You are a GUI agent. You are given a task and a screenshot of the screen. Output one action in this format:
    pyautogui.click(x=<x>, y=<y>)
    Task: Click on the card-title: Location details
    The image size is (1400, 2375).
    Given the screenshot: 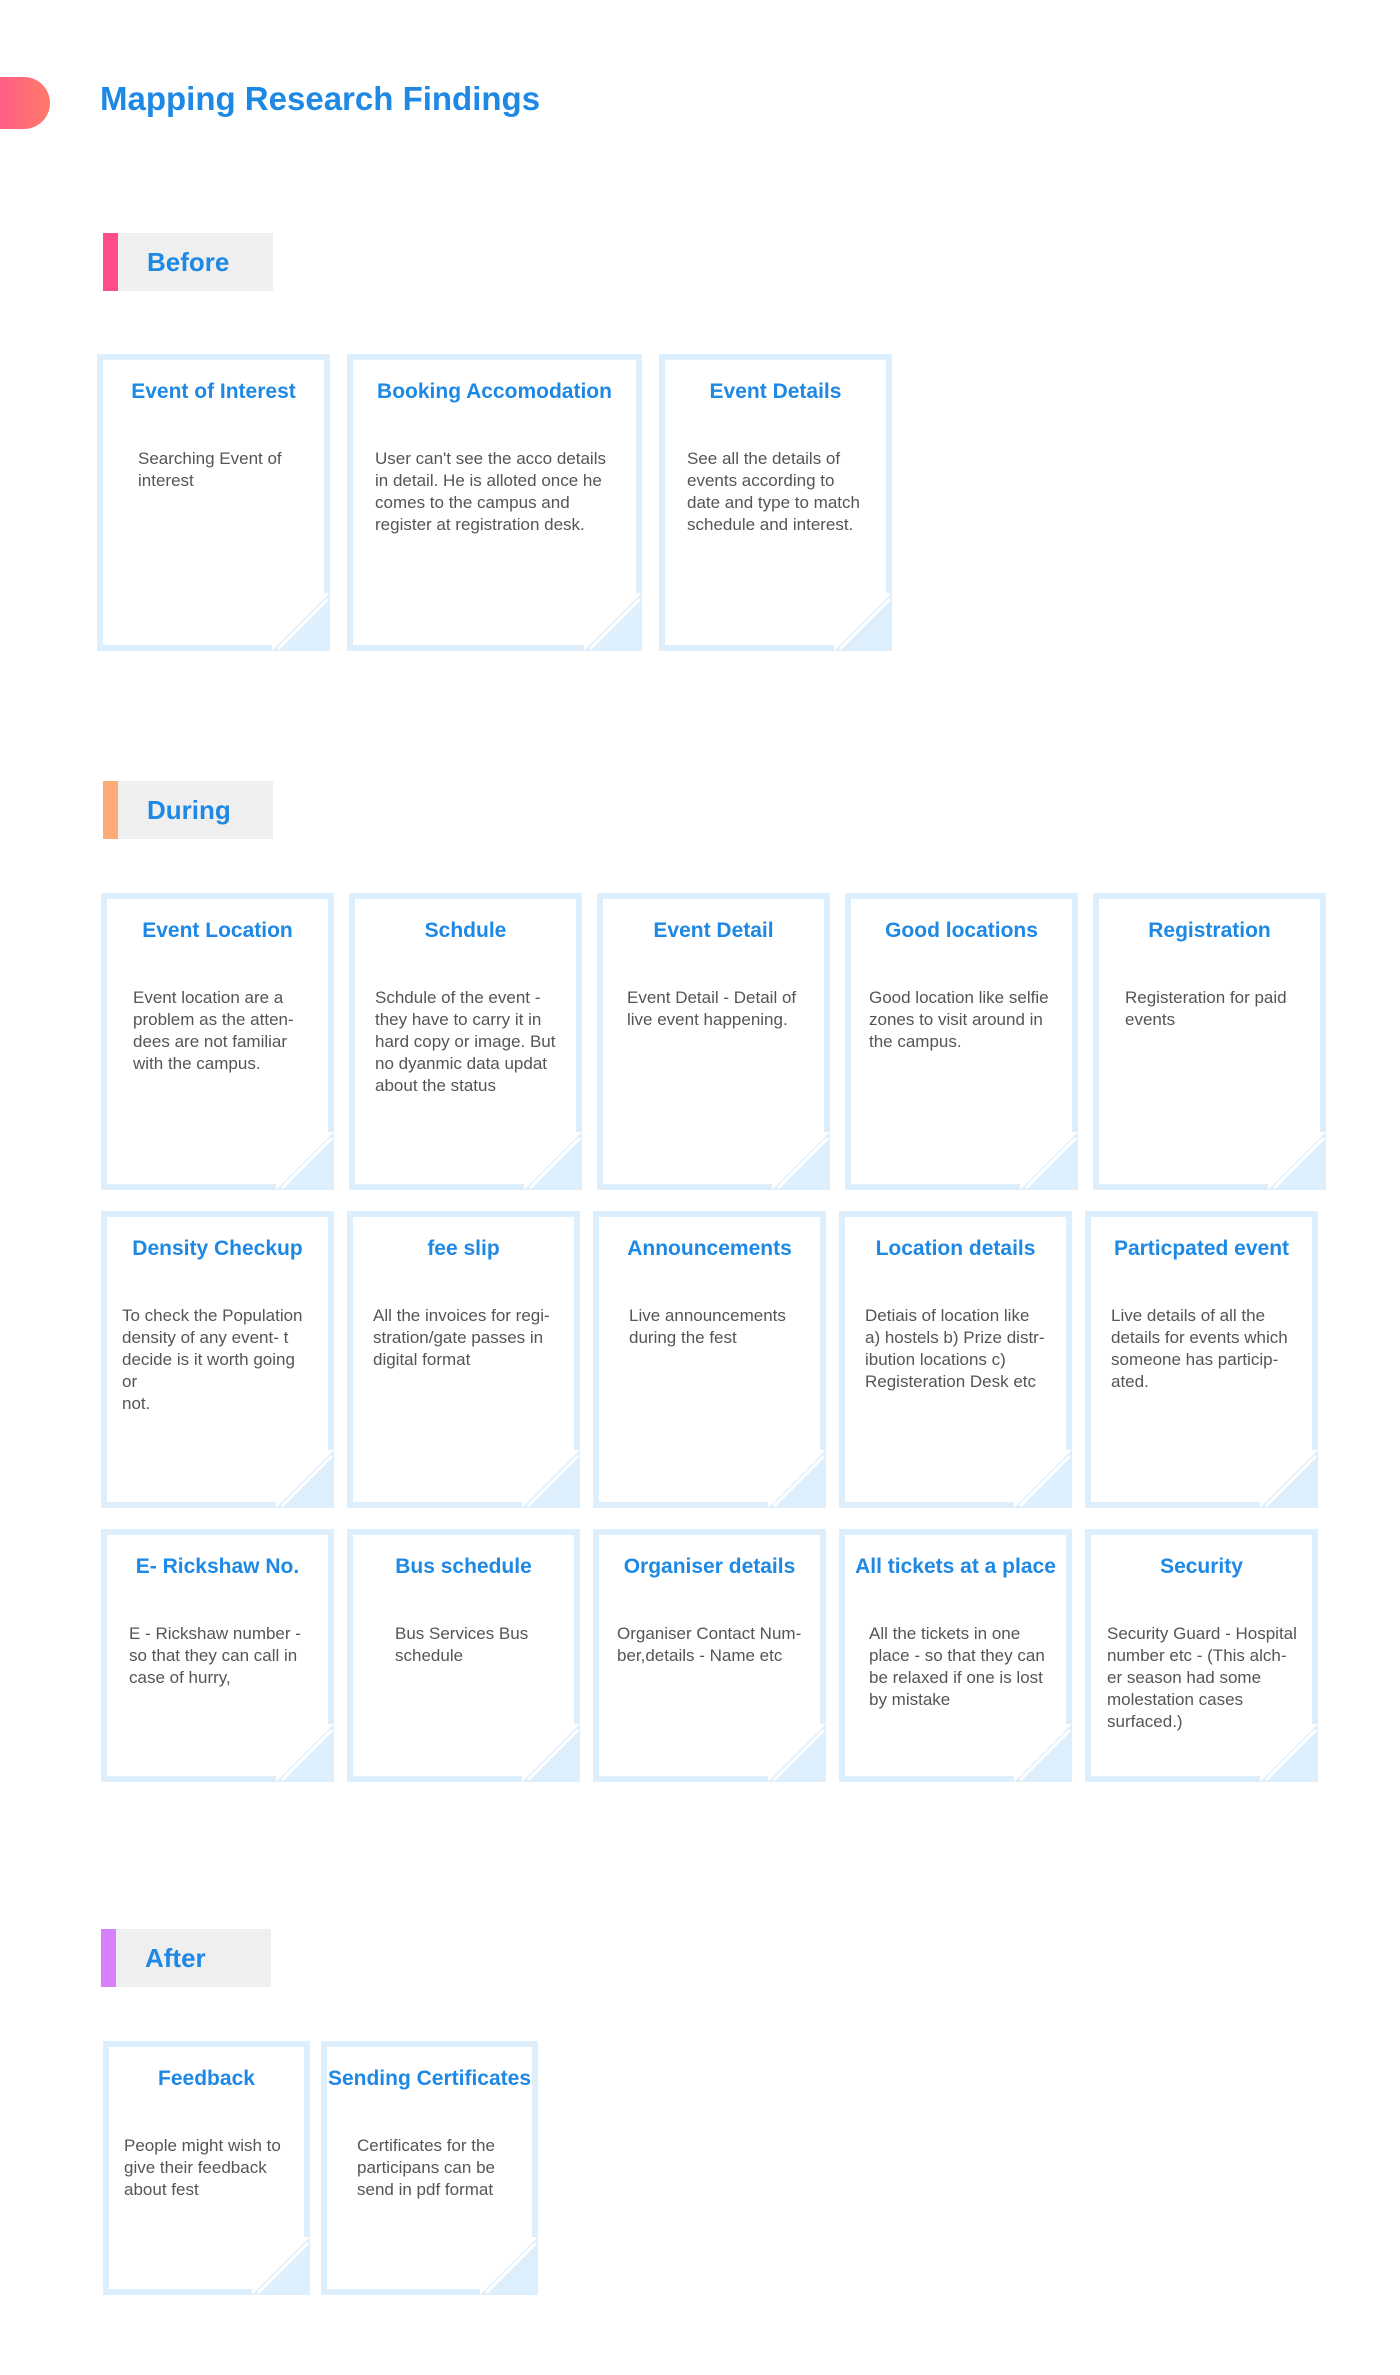 What is the action you would take?
    pyautogui.click(x=955, y=1248)
    